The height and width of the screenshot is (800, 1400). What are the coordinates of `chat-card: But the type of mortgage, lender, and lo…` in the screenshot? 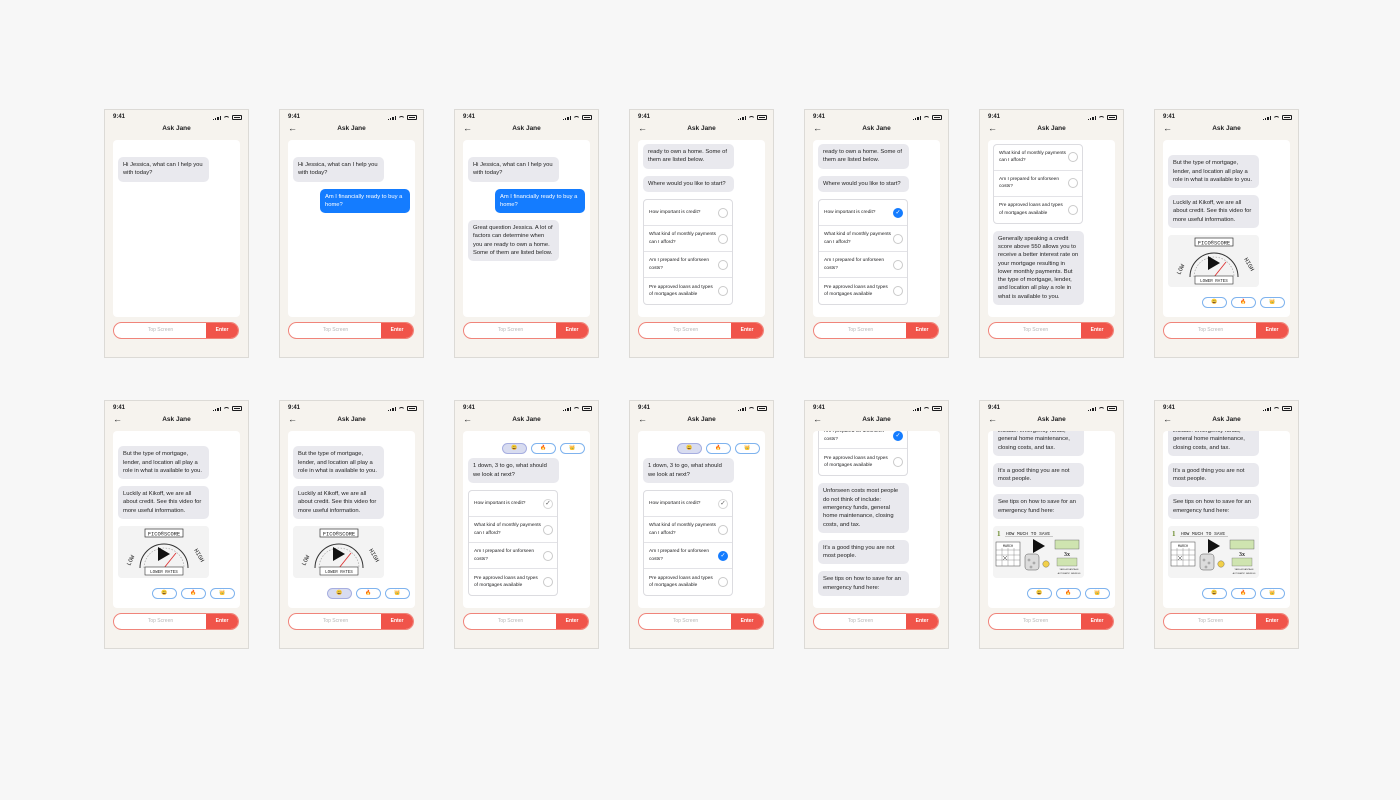 It's located at (1226, 228).